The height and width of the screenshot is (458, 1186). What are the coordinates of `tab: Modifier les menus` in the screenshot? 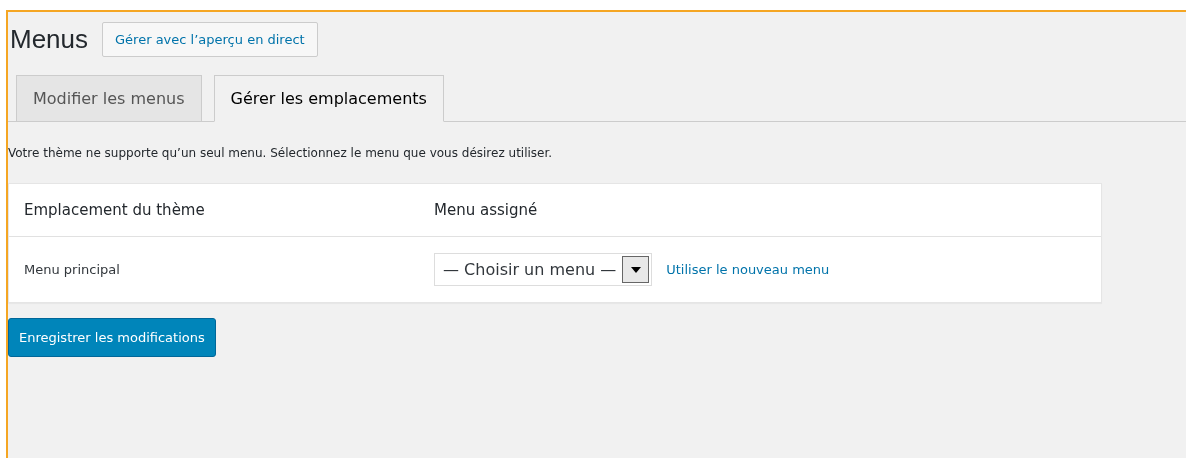 It's located at (109, 98).